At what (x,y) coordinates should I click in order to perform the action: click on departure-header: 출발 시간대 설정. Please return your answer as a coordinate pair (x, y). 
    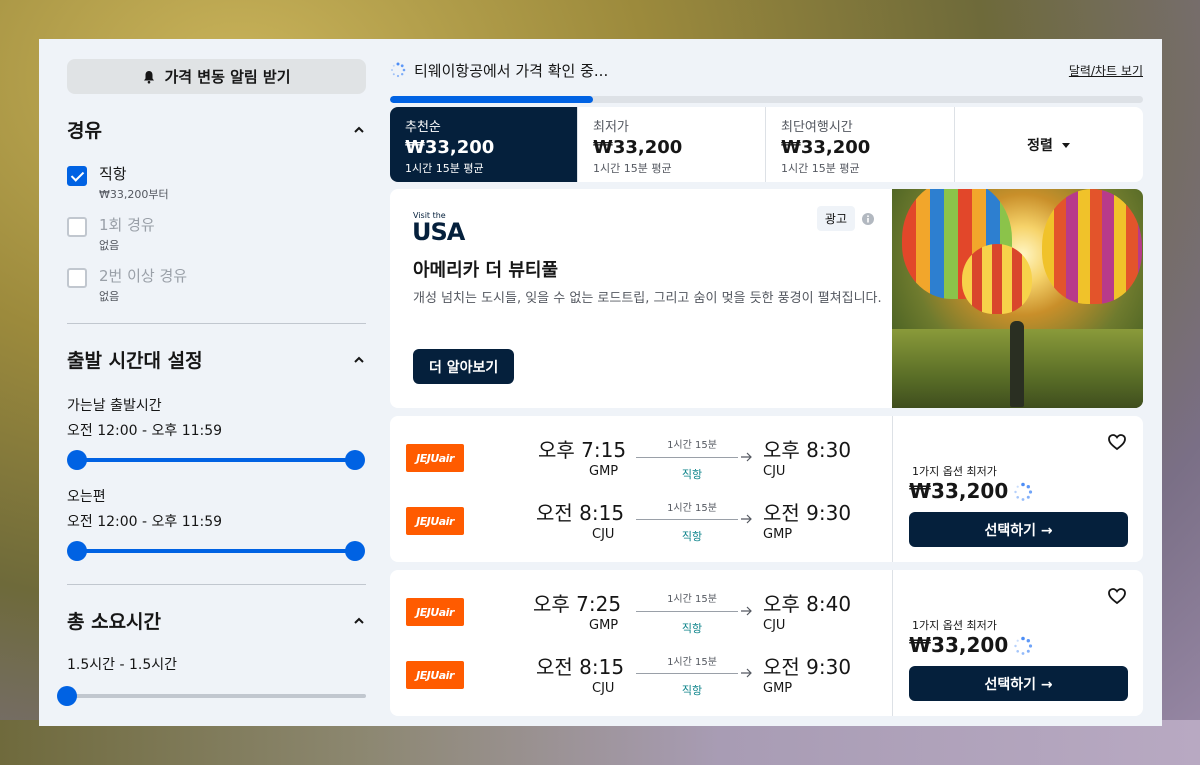
    Looking at the image, I should click on (216, 359).